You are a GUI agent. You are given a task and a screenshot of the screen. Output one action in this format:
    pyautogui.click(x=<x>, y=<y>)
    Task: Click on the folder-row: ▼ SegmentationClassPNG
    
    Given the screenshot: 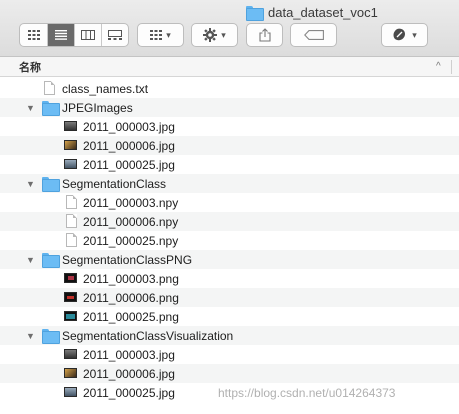 What is the action you would take?
    pyautogui.click(x=229, y=259)
    